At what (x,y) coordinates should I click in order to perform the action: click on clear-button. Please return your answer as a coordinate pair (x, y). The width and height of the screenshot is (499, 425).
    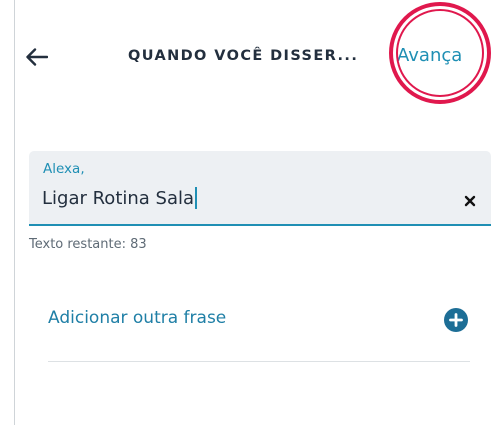
    Looking at the image, I should click on (470, 200).